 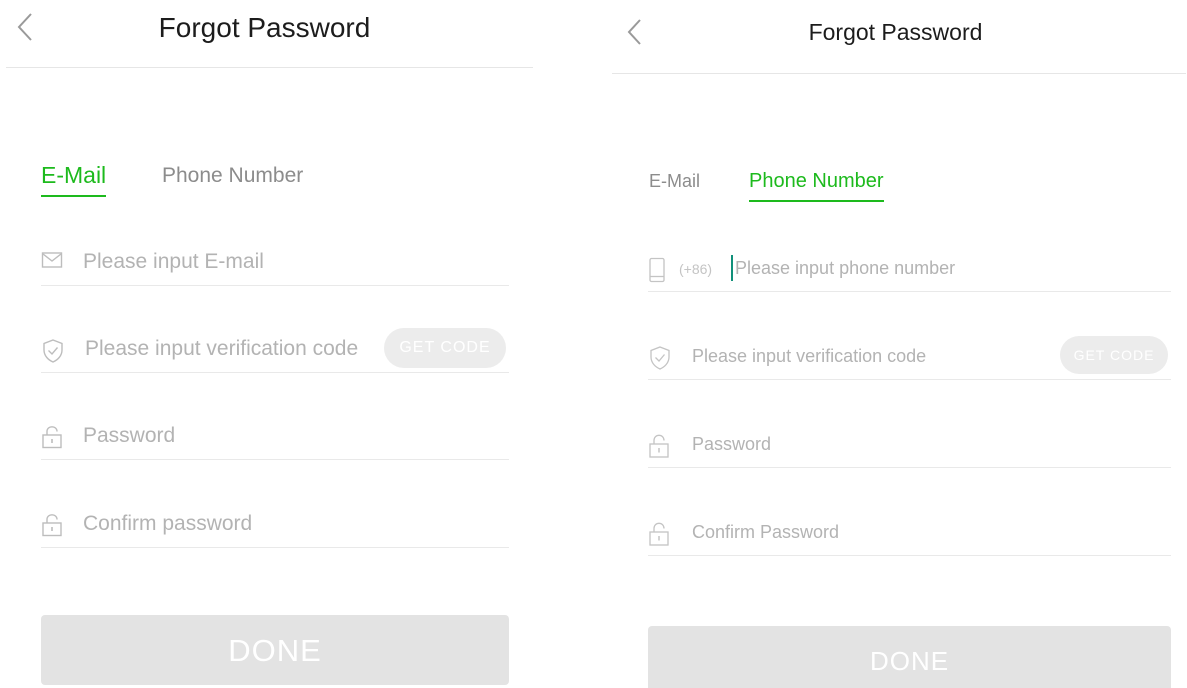 What do you see at coordinates (275, 255) in the screenshot?
I see `email-field: Please input E-mail` at bounding box center [275, 255].